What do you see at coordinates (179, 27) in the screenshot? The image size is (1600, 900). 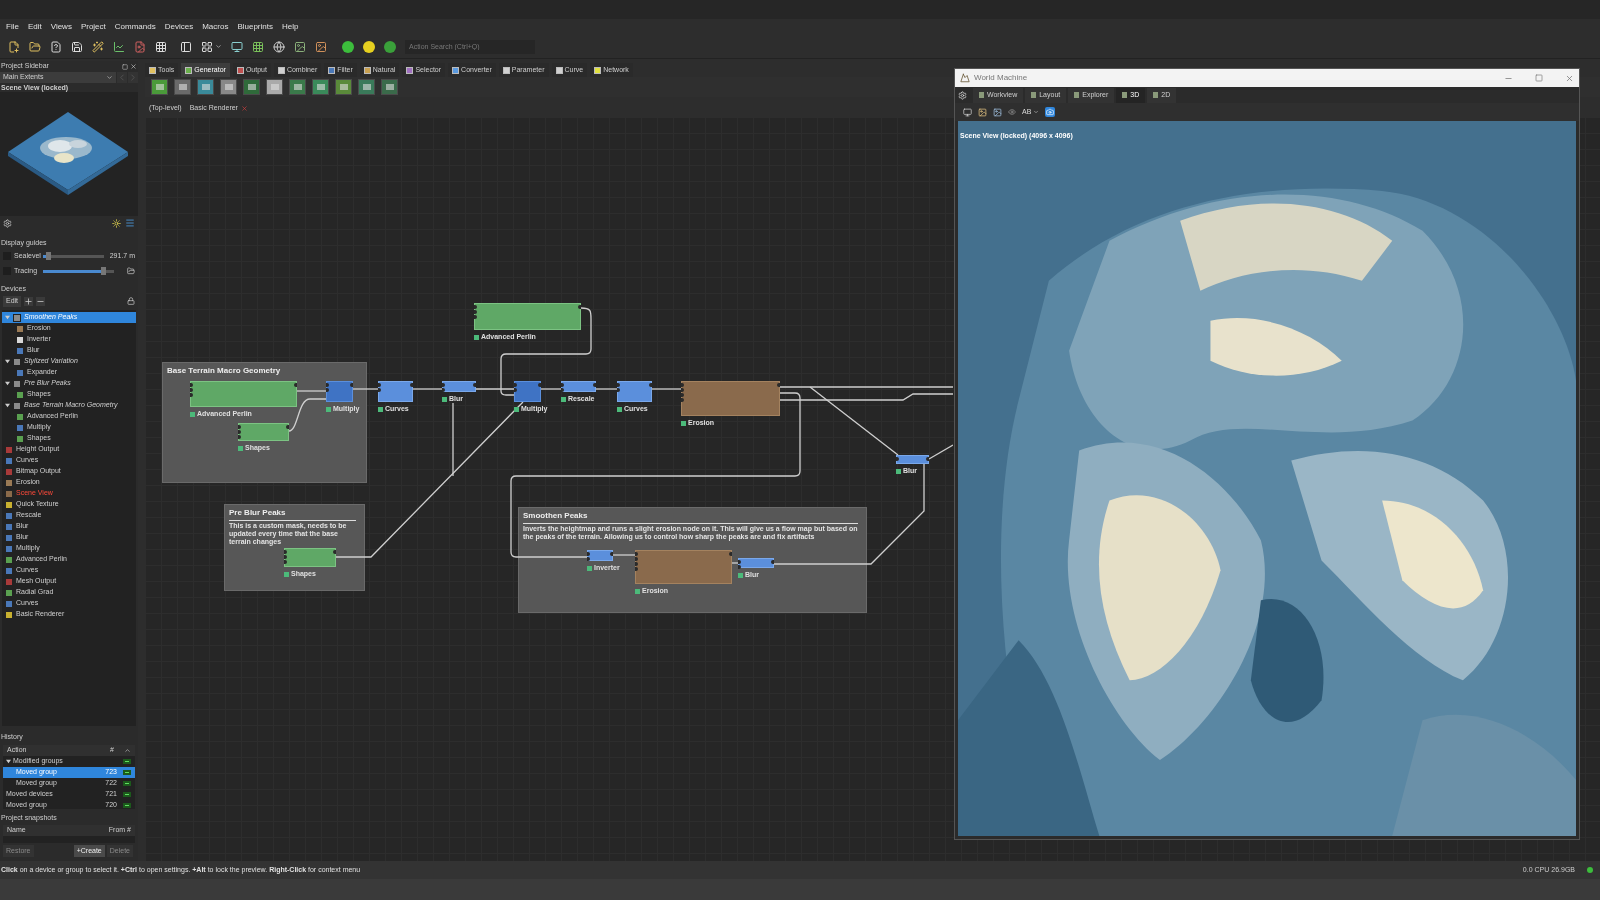 I see `menu-item: Devices` at bounding box center [179, 27].